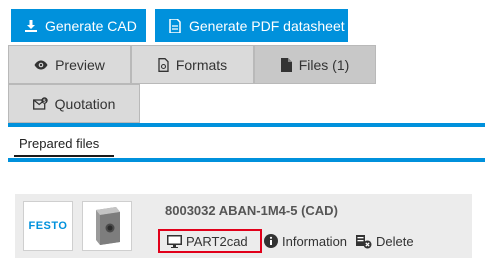 The height and width of the screenshot is (275, 487). Describe the element at coordinates (246, 160) in the screenshot. I see `subtab-divider` at that location.